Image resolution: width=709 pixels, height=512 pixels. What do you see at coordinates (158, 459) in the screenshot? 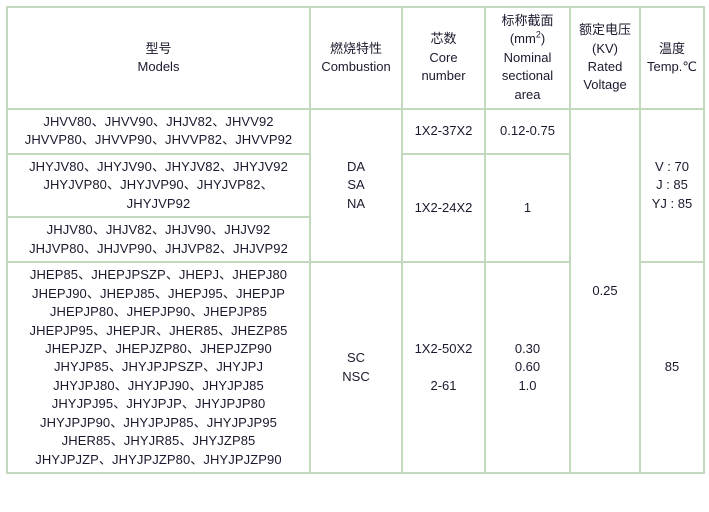
I see `model-line: JHYJPJZP、JHYJPJZP80、JHYJPJZP90` at bounding box center [158, 459].